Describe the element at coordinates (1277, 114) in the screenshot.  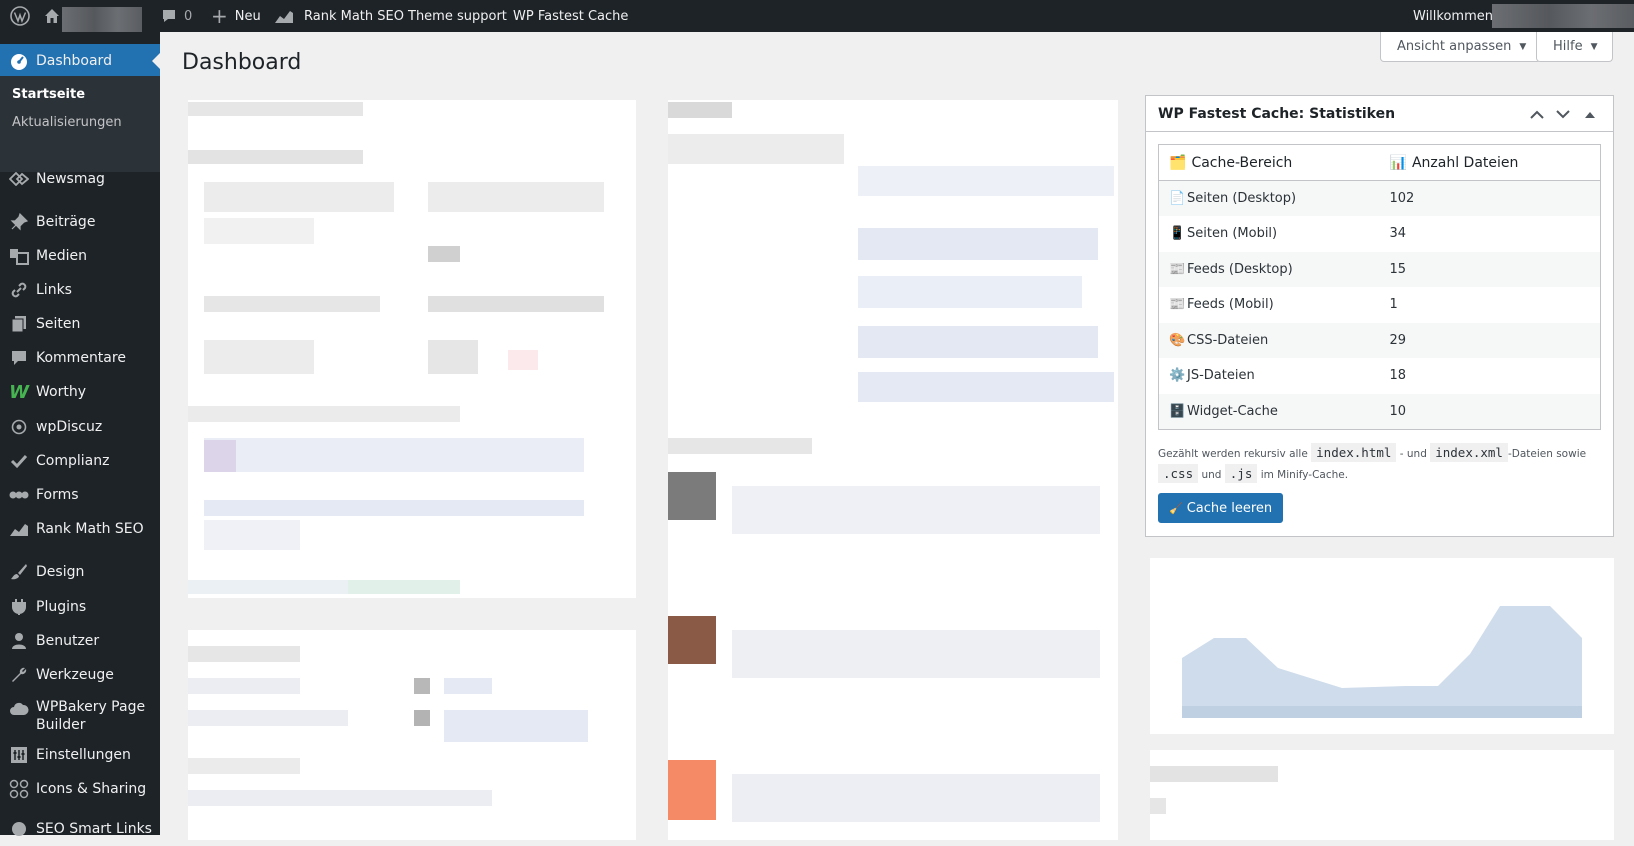
I see `widget-title: WP Fastest Cache: Statistiken` at that location.